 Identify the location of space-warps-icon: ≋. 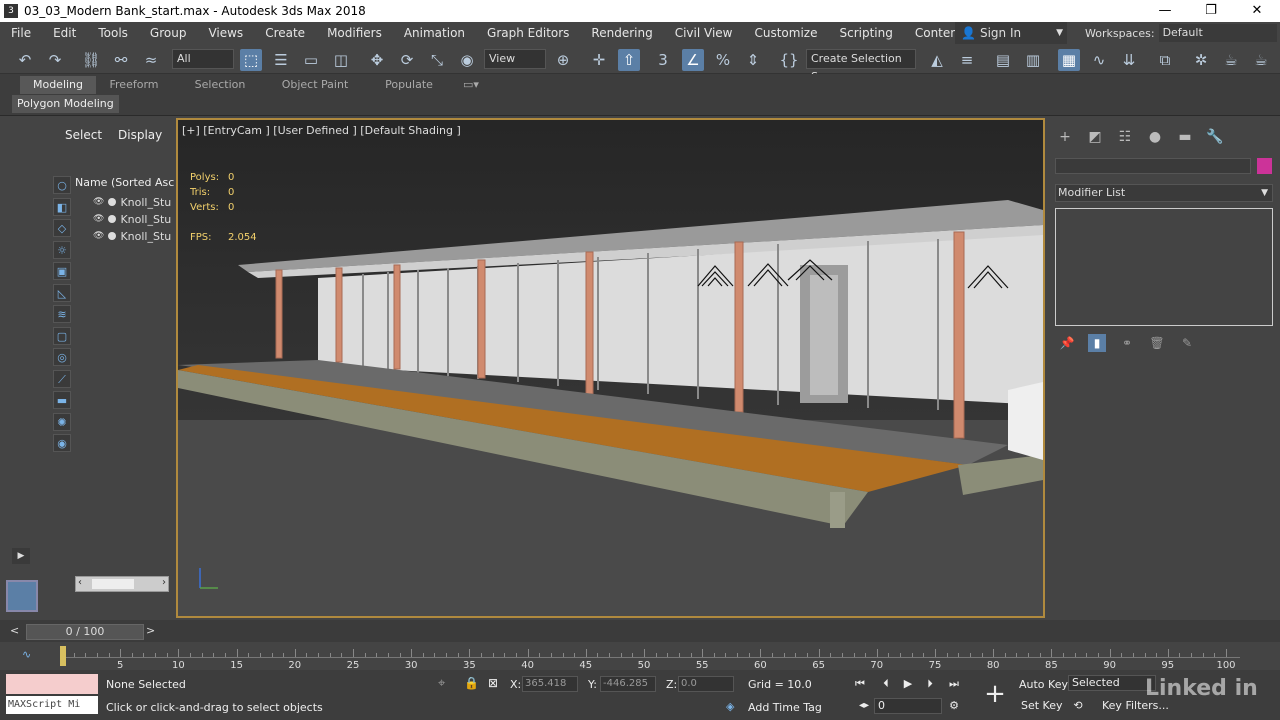
(62, 314).